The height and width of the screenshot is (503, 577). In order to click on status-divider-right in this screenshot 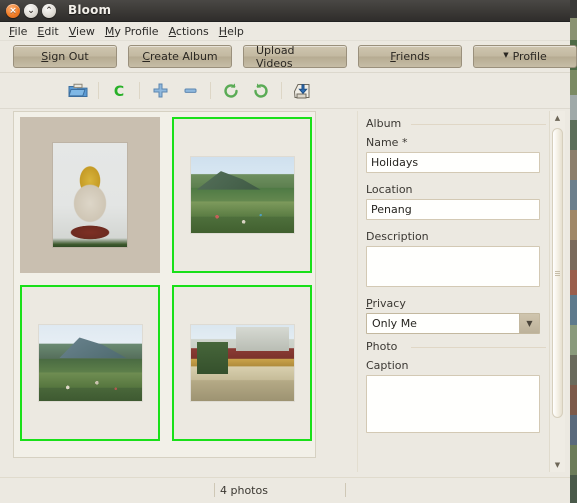, I will do `click(345, 490)`.